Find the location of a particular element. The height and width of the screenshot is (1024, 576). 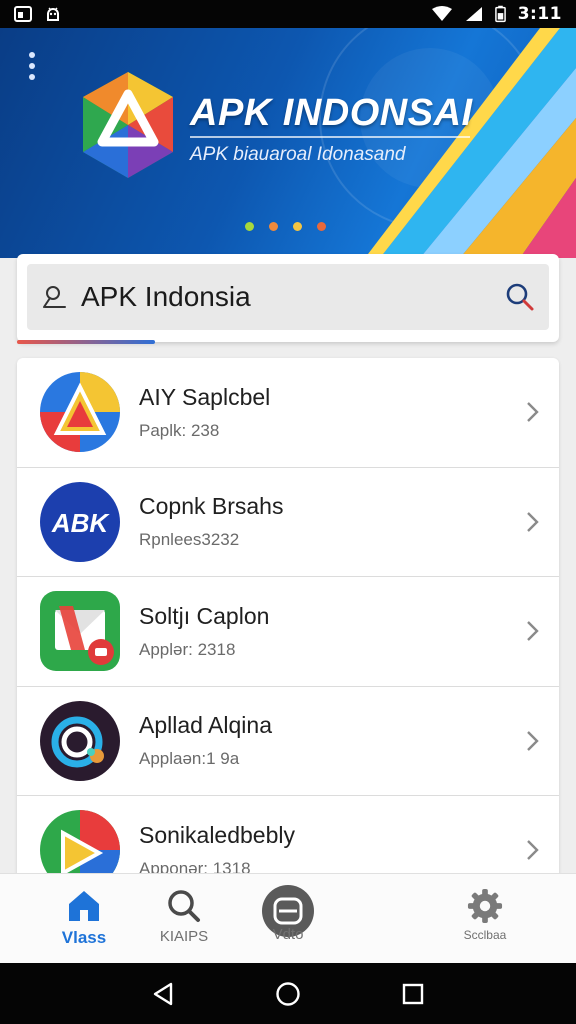

app-name: Copnk Brsahs is located at coordinates (211, 506).